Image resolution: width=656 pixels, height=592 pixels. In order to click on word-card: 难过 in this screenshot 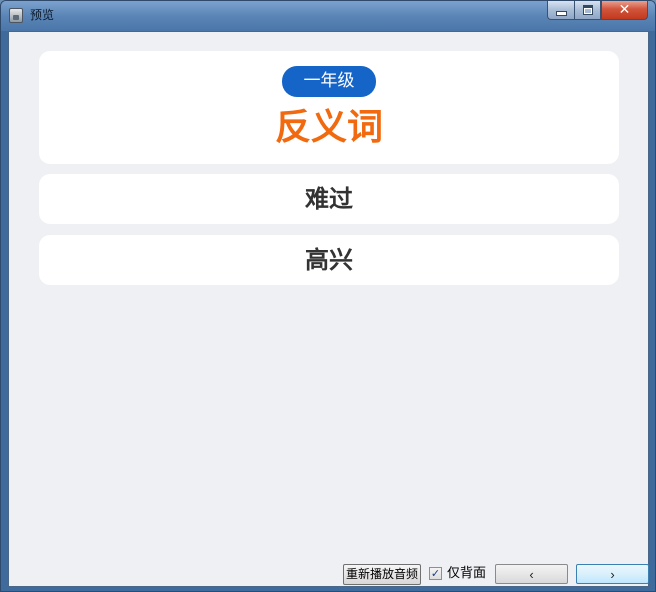, I will do `click(329, 199)`.